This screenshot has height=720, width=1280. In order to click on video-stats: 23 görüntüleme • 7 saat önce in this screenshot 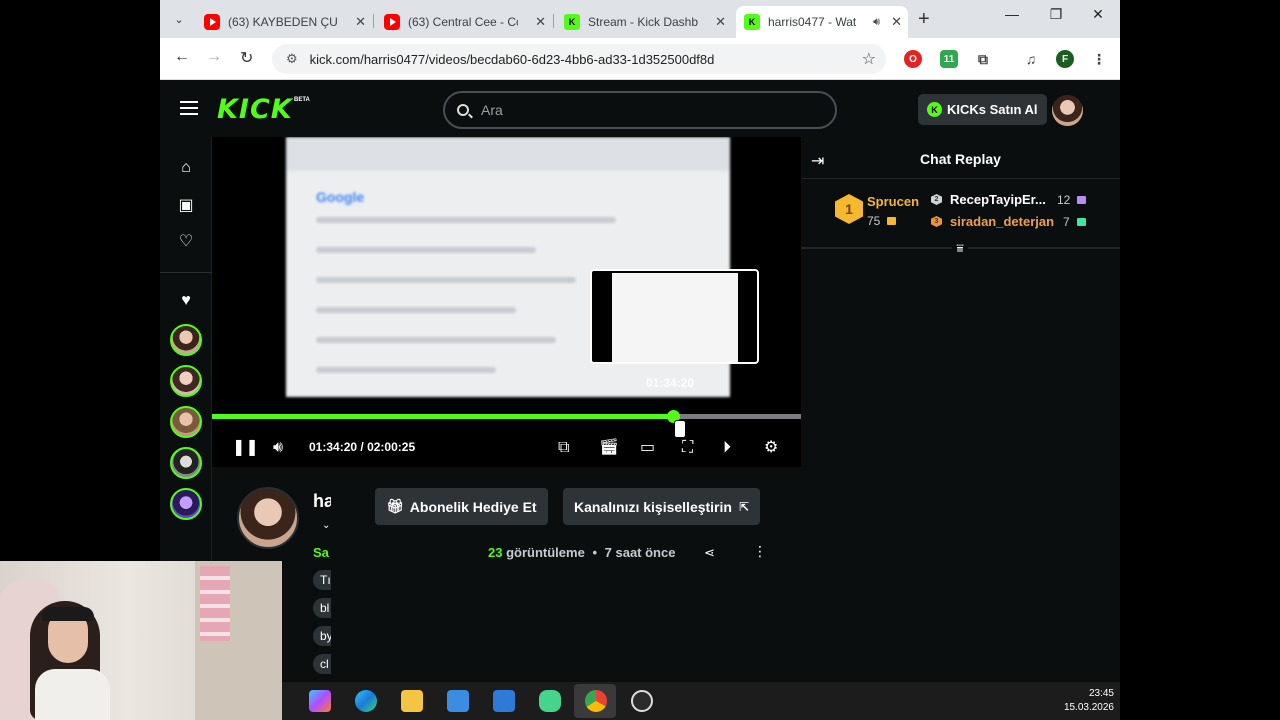, I will do `click(581, 552)`.